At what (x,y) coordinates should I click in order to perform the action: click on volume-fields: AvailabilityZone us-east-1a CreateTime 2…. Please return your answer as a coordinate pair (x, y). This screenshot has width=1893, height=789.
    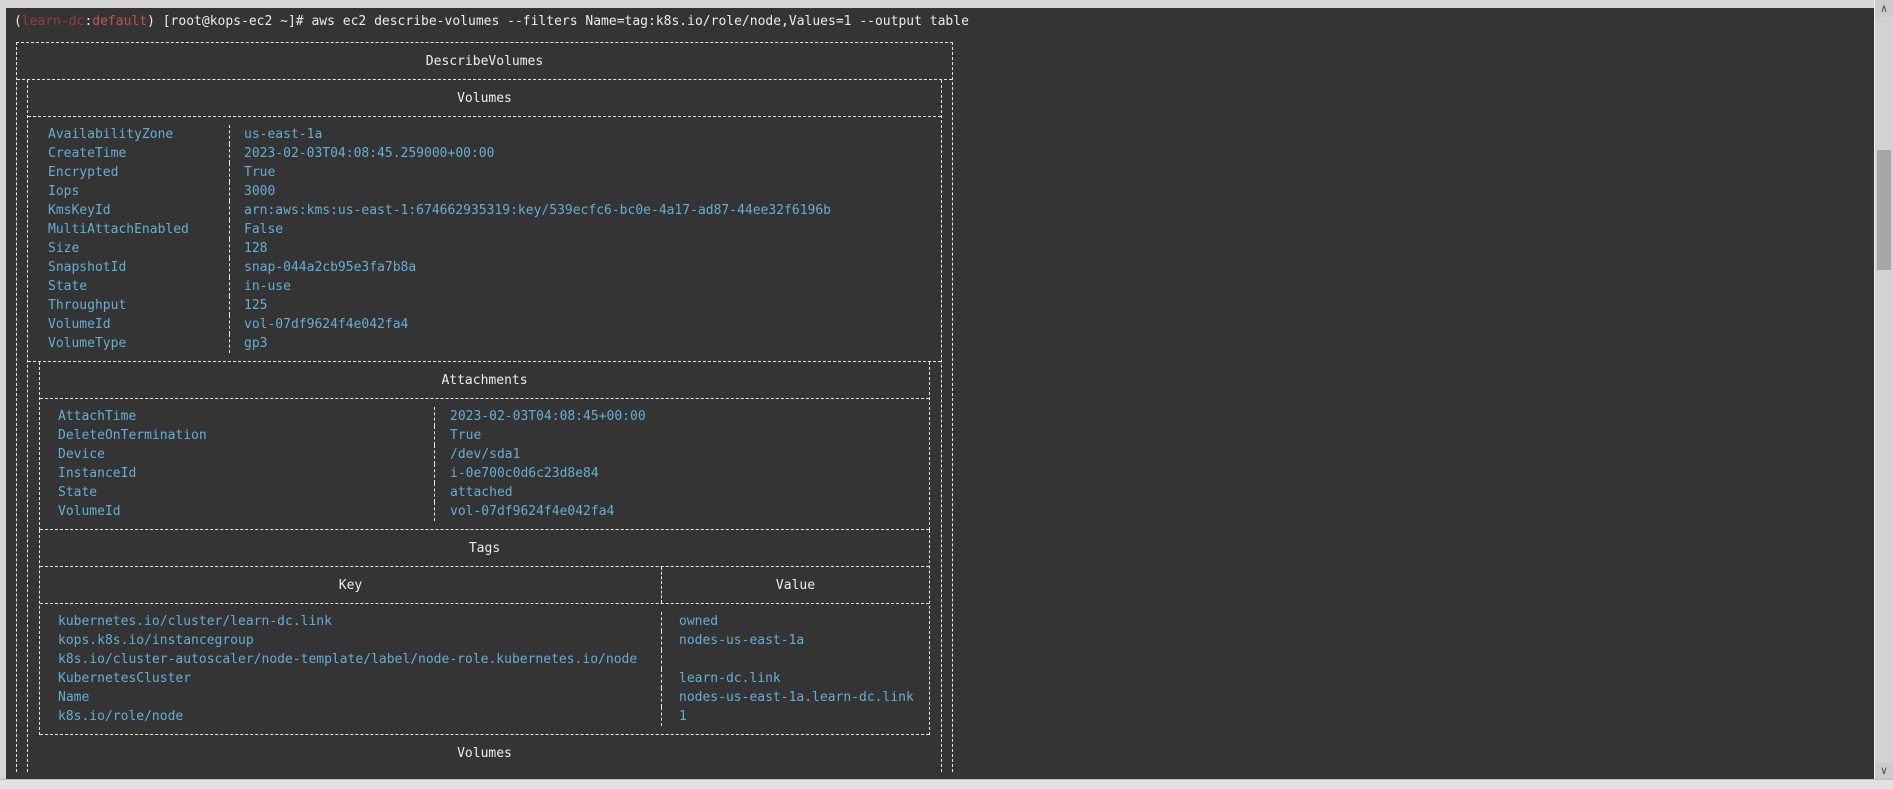
    Looking at the image, I should click on (484, 239).